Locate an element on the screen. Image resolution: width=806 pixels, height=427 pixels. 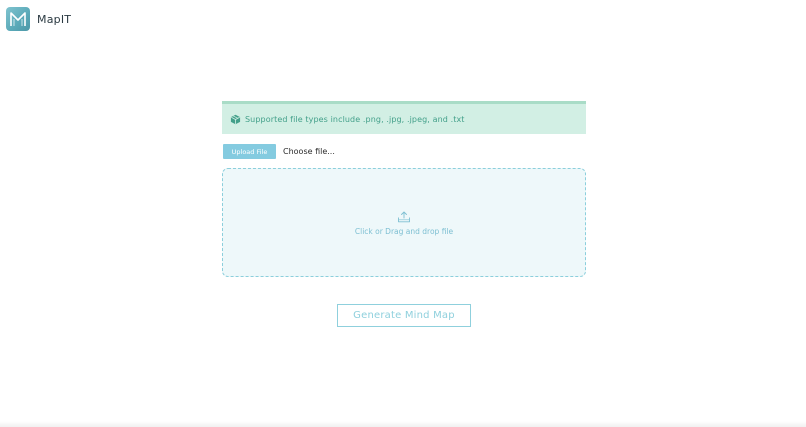
file-dropzone: Click or Drag and drop file is located at coordinates (404, 222).